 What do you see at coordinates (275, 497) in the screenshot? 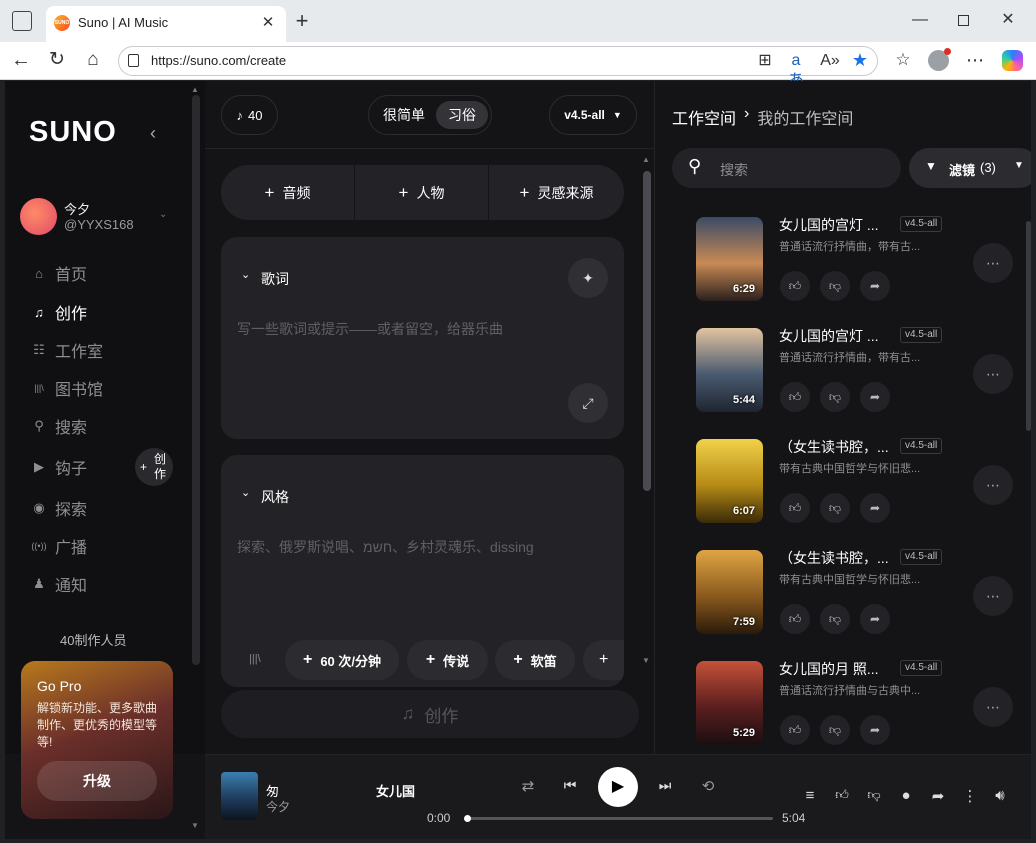
I see `style-label: 风格` at bounding box center [275, 497].